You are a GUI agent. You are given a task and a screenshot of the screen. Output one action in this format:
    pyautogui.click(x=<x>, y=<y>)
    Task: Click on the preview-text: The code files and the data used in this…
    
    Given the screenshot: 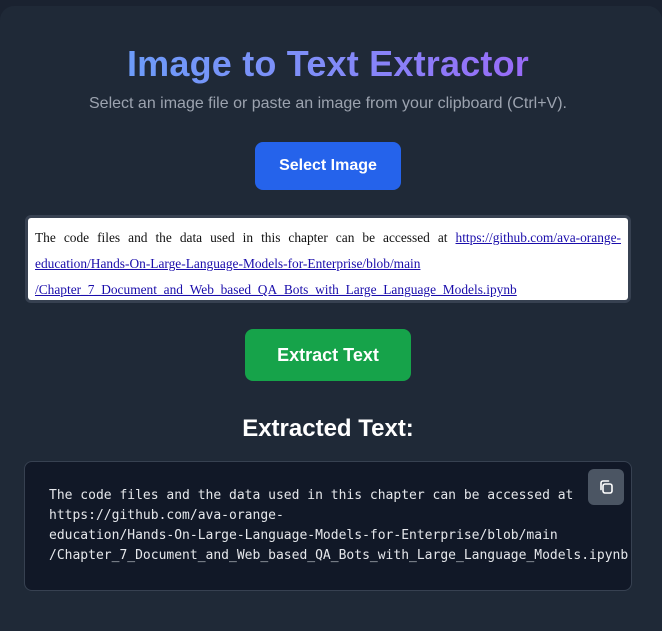 What is the action you would take?
    pyautogui.click(x=245, y=237)
    